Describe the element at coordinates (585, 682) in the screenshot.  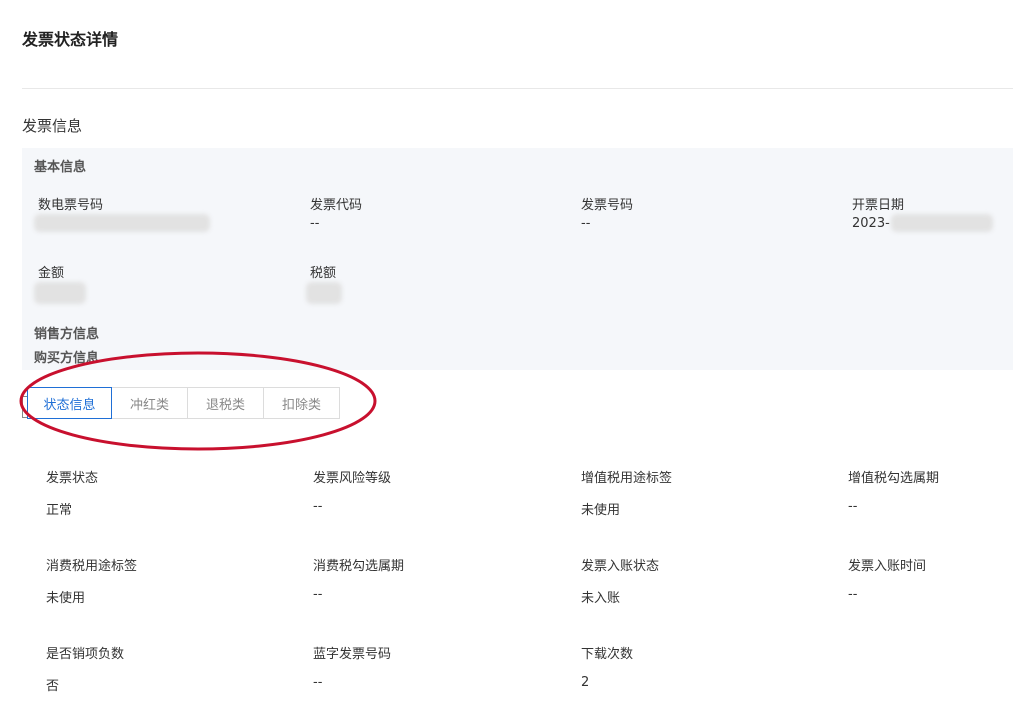
I see `status-value-download-count: 2` at that location.